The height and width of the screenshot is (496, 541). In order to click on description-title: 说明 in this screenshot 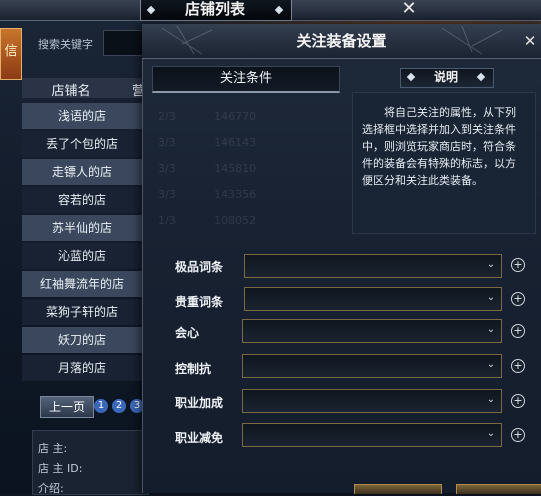, I will do `click(445, 77)`.